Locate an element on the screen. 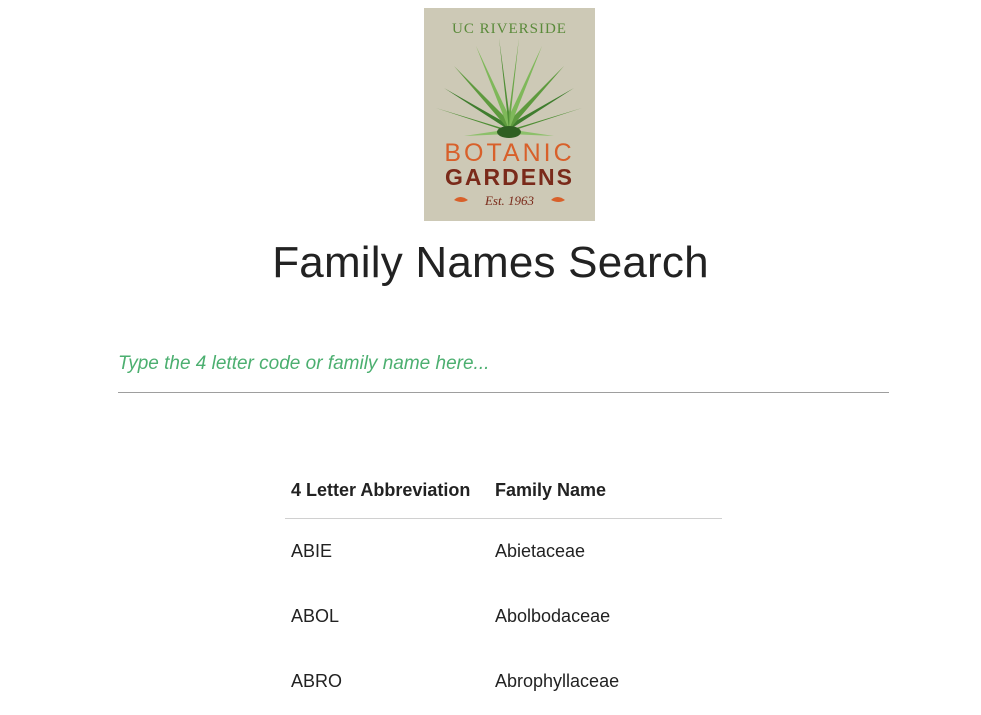  table-row: ABIE Abietaceae is located at coordinates (503, 552).